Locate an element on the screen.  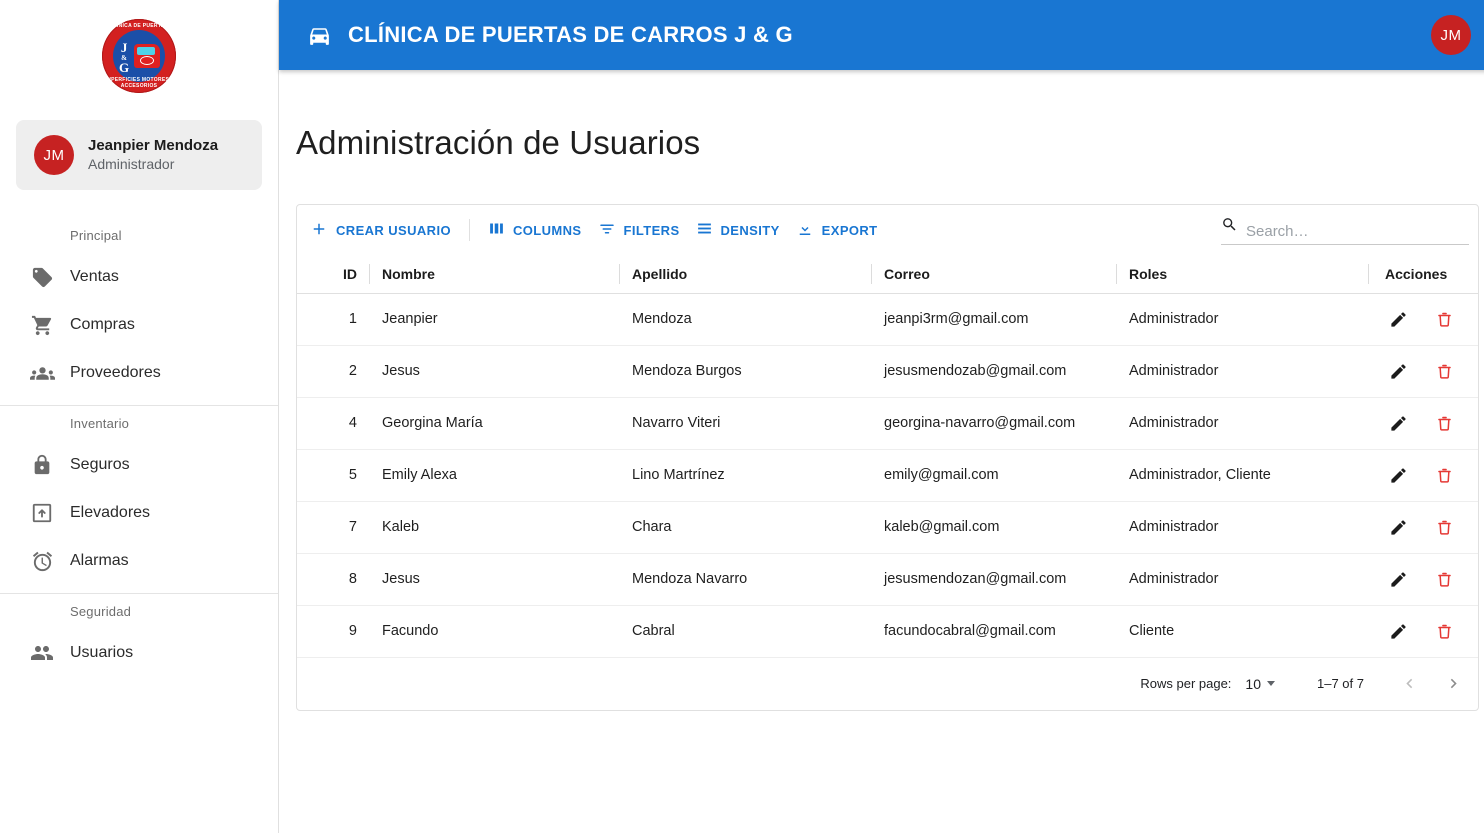
export-button: EXPORT is located at coordinates (837, 230).